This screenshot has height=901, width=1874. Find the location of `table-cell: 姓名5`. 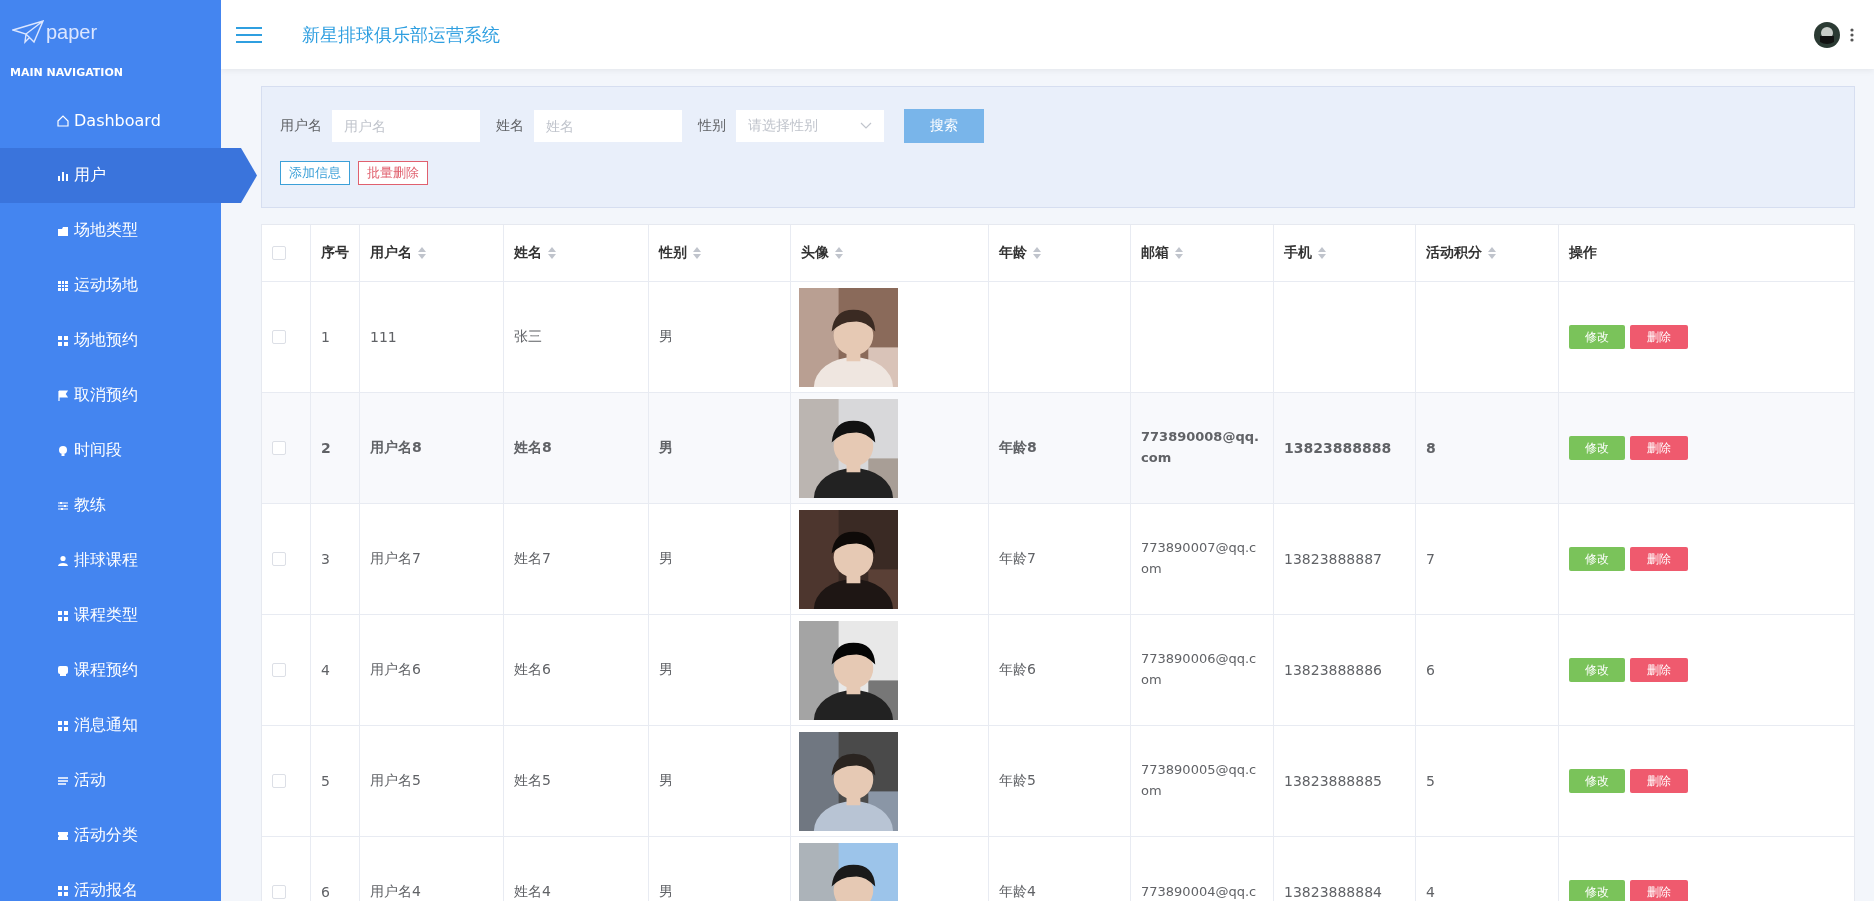

table-cell: 姓名5 is located at coordinates (532, 781).